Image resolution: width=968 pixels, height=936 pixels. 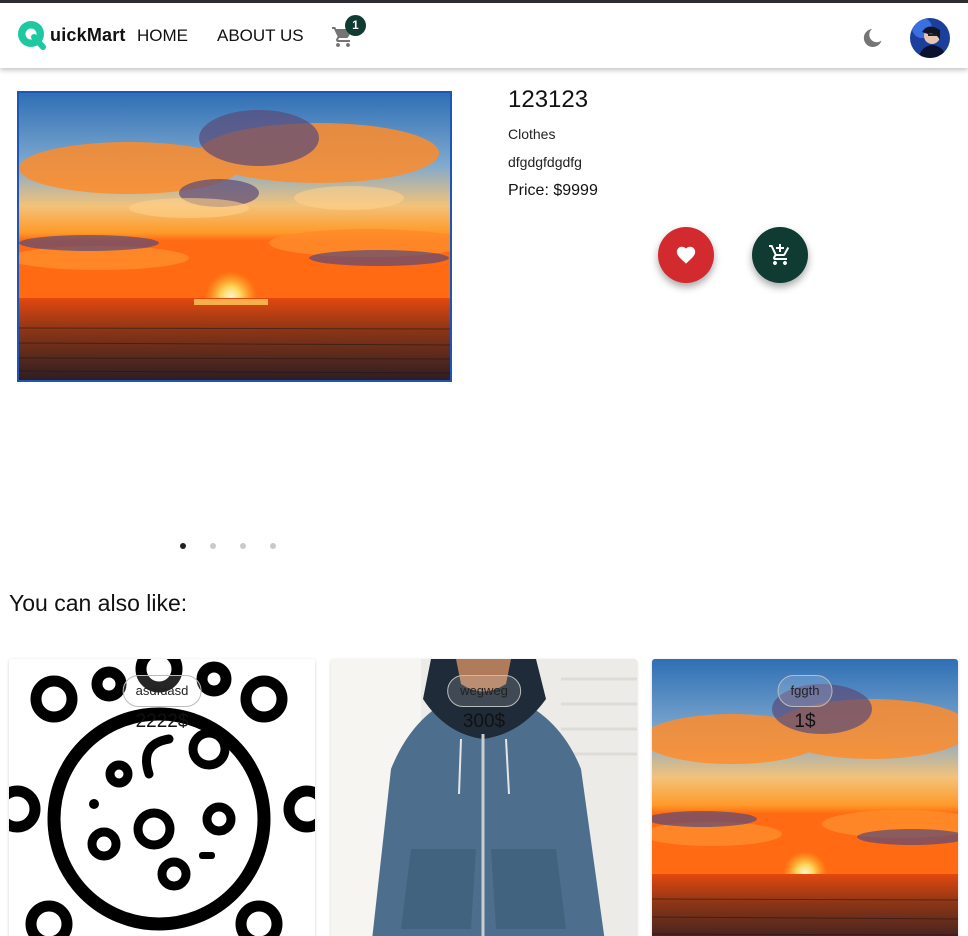 What do you see at coordinates (545, 162) in the screenshot?
I see `product-description: dfgdgfdgdfg` at bounding box center [545, 162].